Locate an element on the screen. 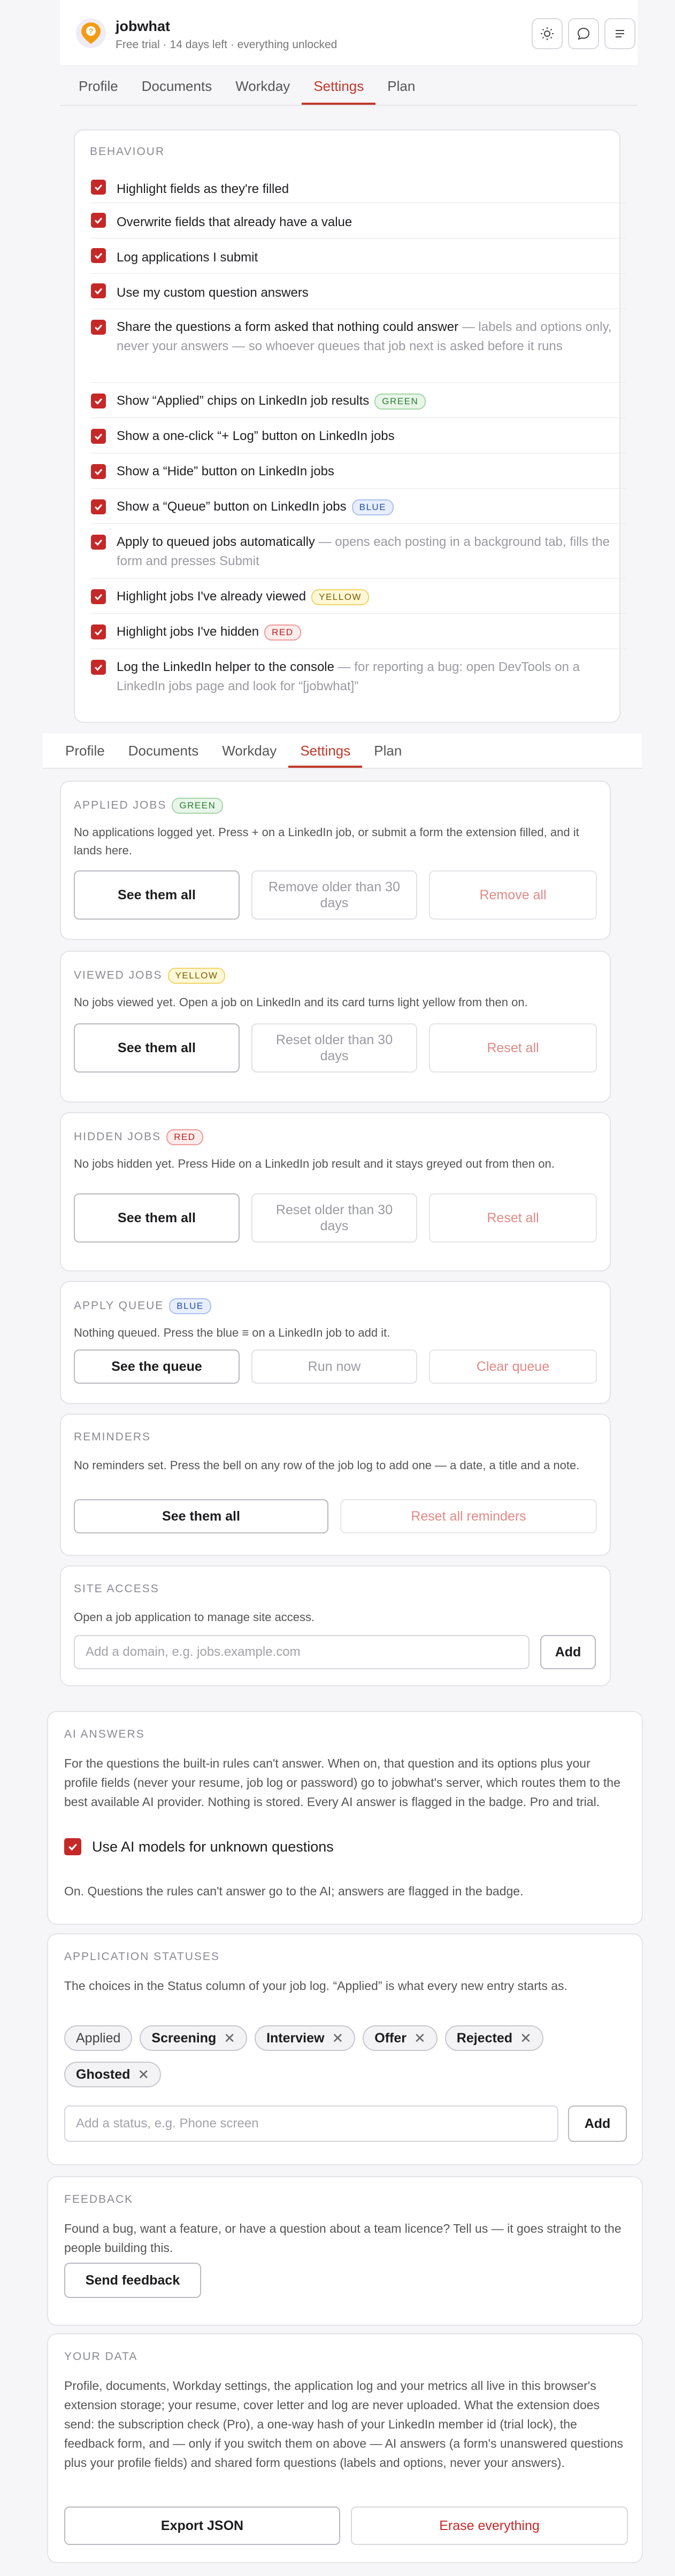 The width and height of the screenshot is (675, 2576). viewed-reset-older-button: Reset older than 30 days is located at coordinates (334, 1048).